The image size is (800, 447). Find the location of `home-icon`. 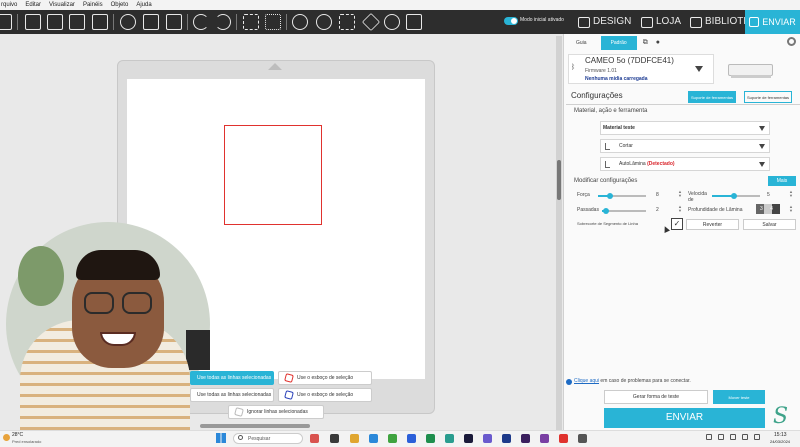

home-icon is located at coordinates (6, 22).